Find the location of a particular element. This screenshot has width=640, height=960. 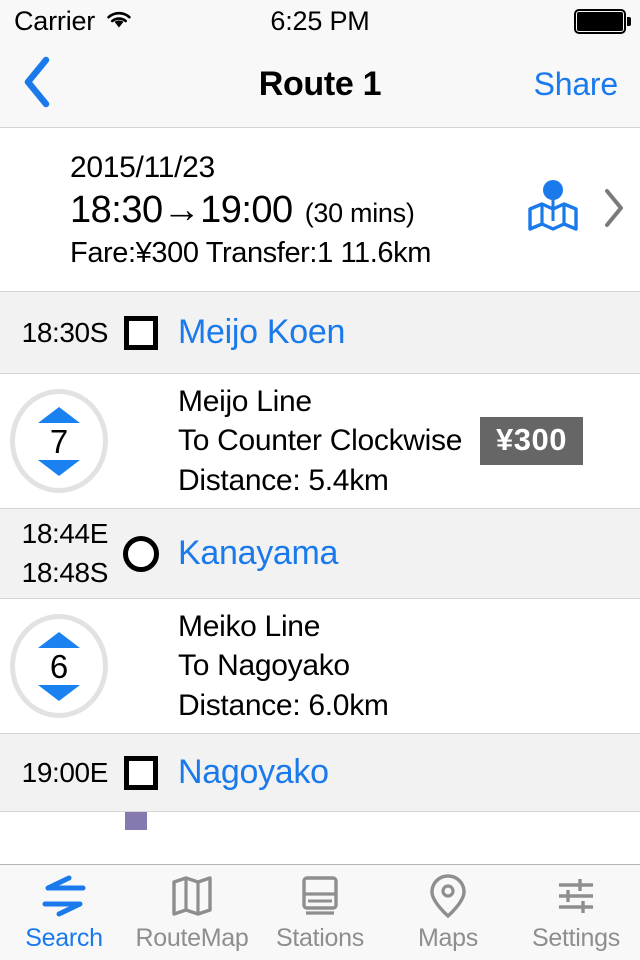

tab-settings: Settings is located at coordinates (576, 912).